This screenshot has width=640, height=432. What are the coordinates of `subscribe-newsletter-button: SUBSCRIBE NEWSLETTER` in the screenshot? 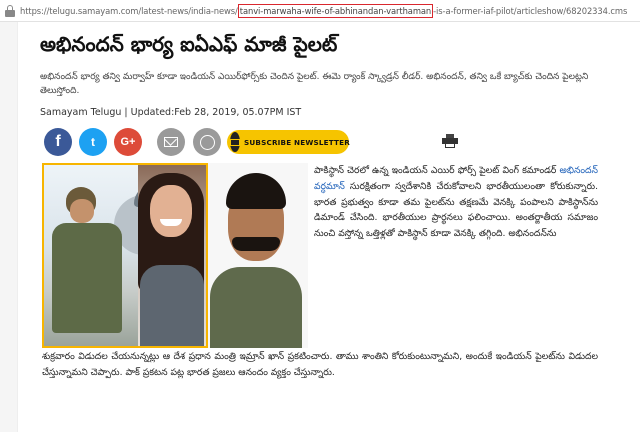 It's located at (288, 142).